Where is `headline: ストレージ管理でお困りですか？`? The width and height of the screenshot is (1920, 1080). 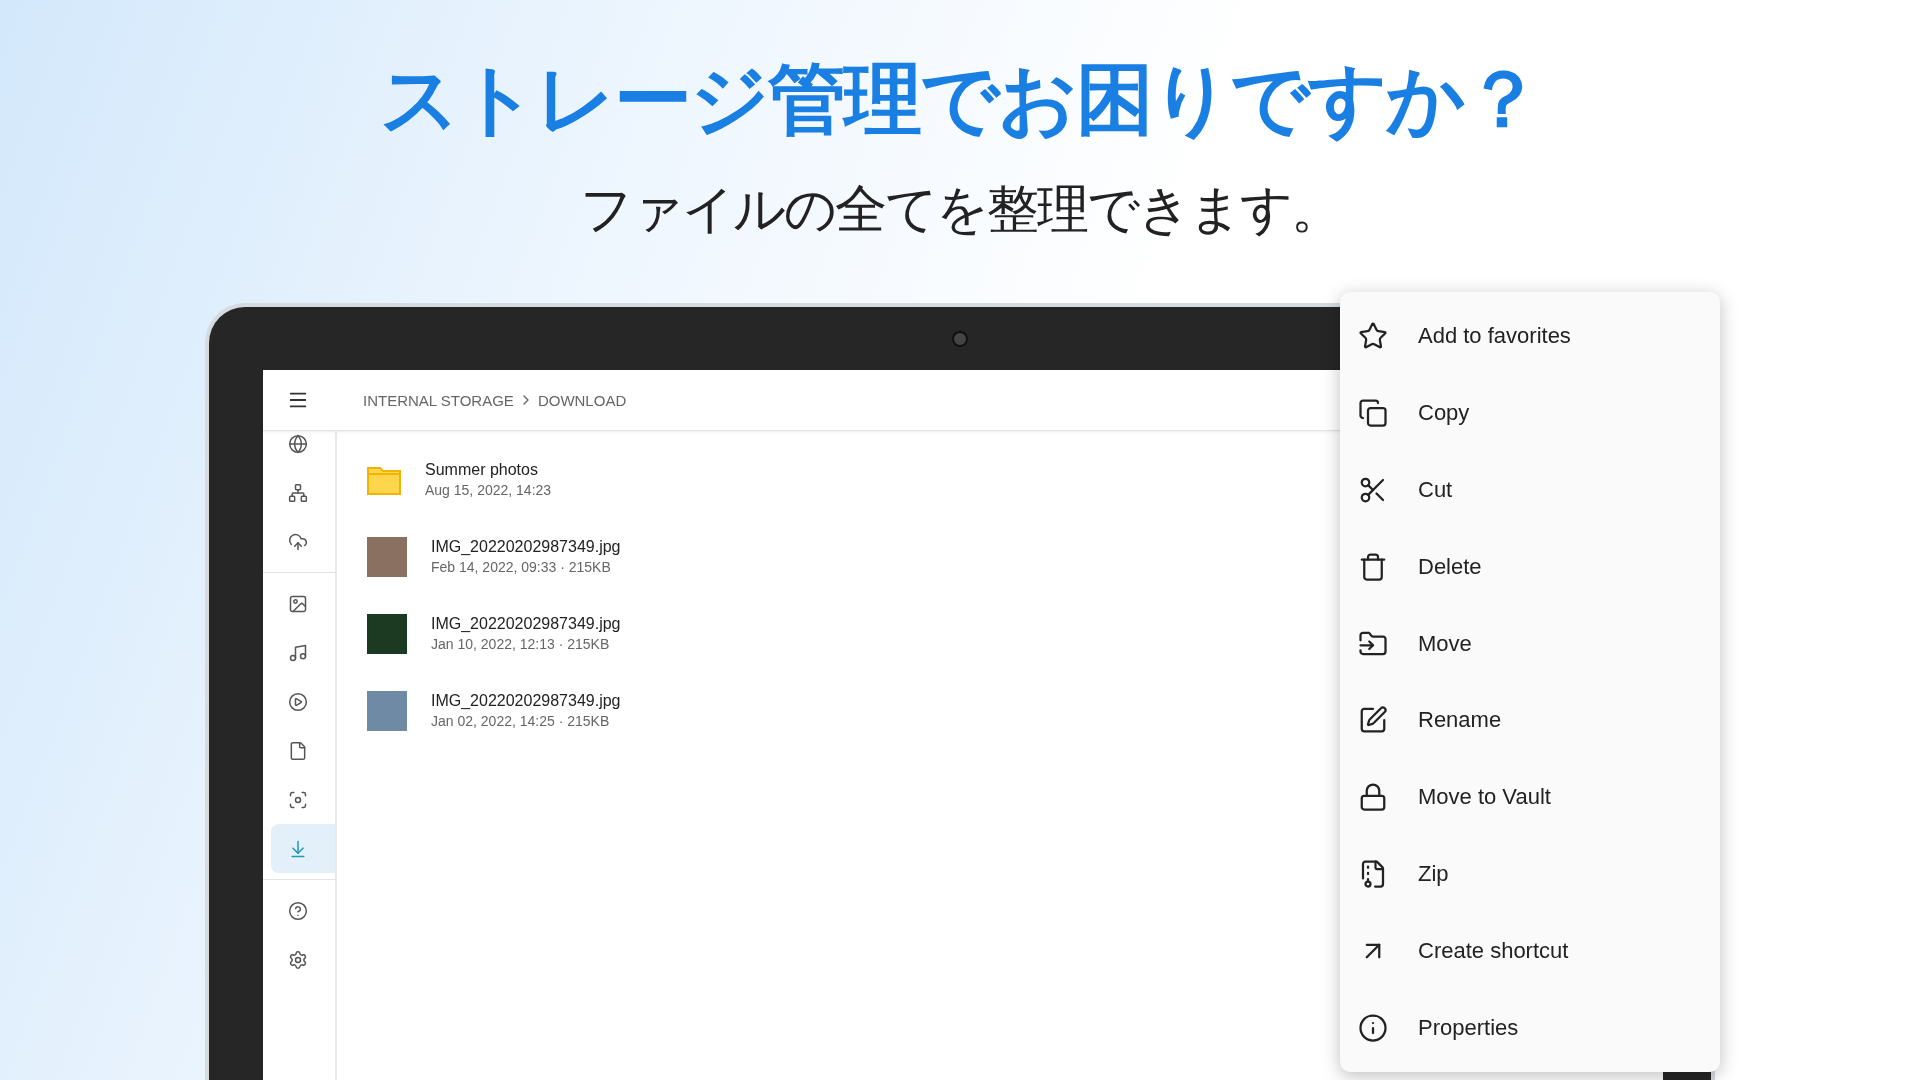 headline: ストレージ管理でお困りですか？ is located at coordinates (960, 99).